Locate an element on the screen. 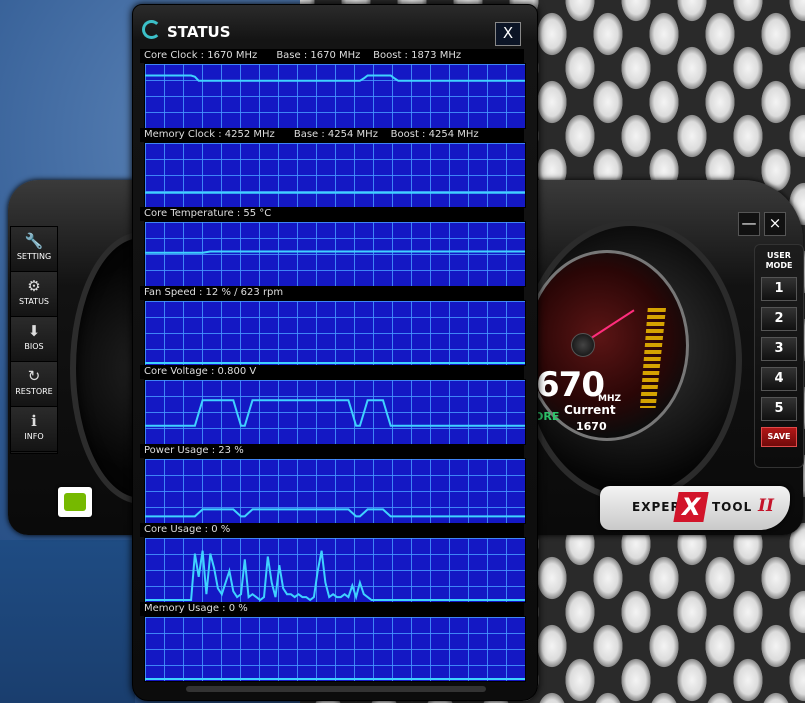  user-mode-2-button: 2 is located at coordinates (779, 319).